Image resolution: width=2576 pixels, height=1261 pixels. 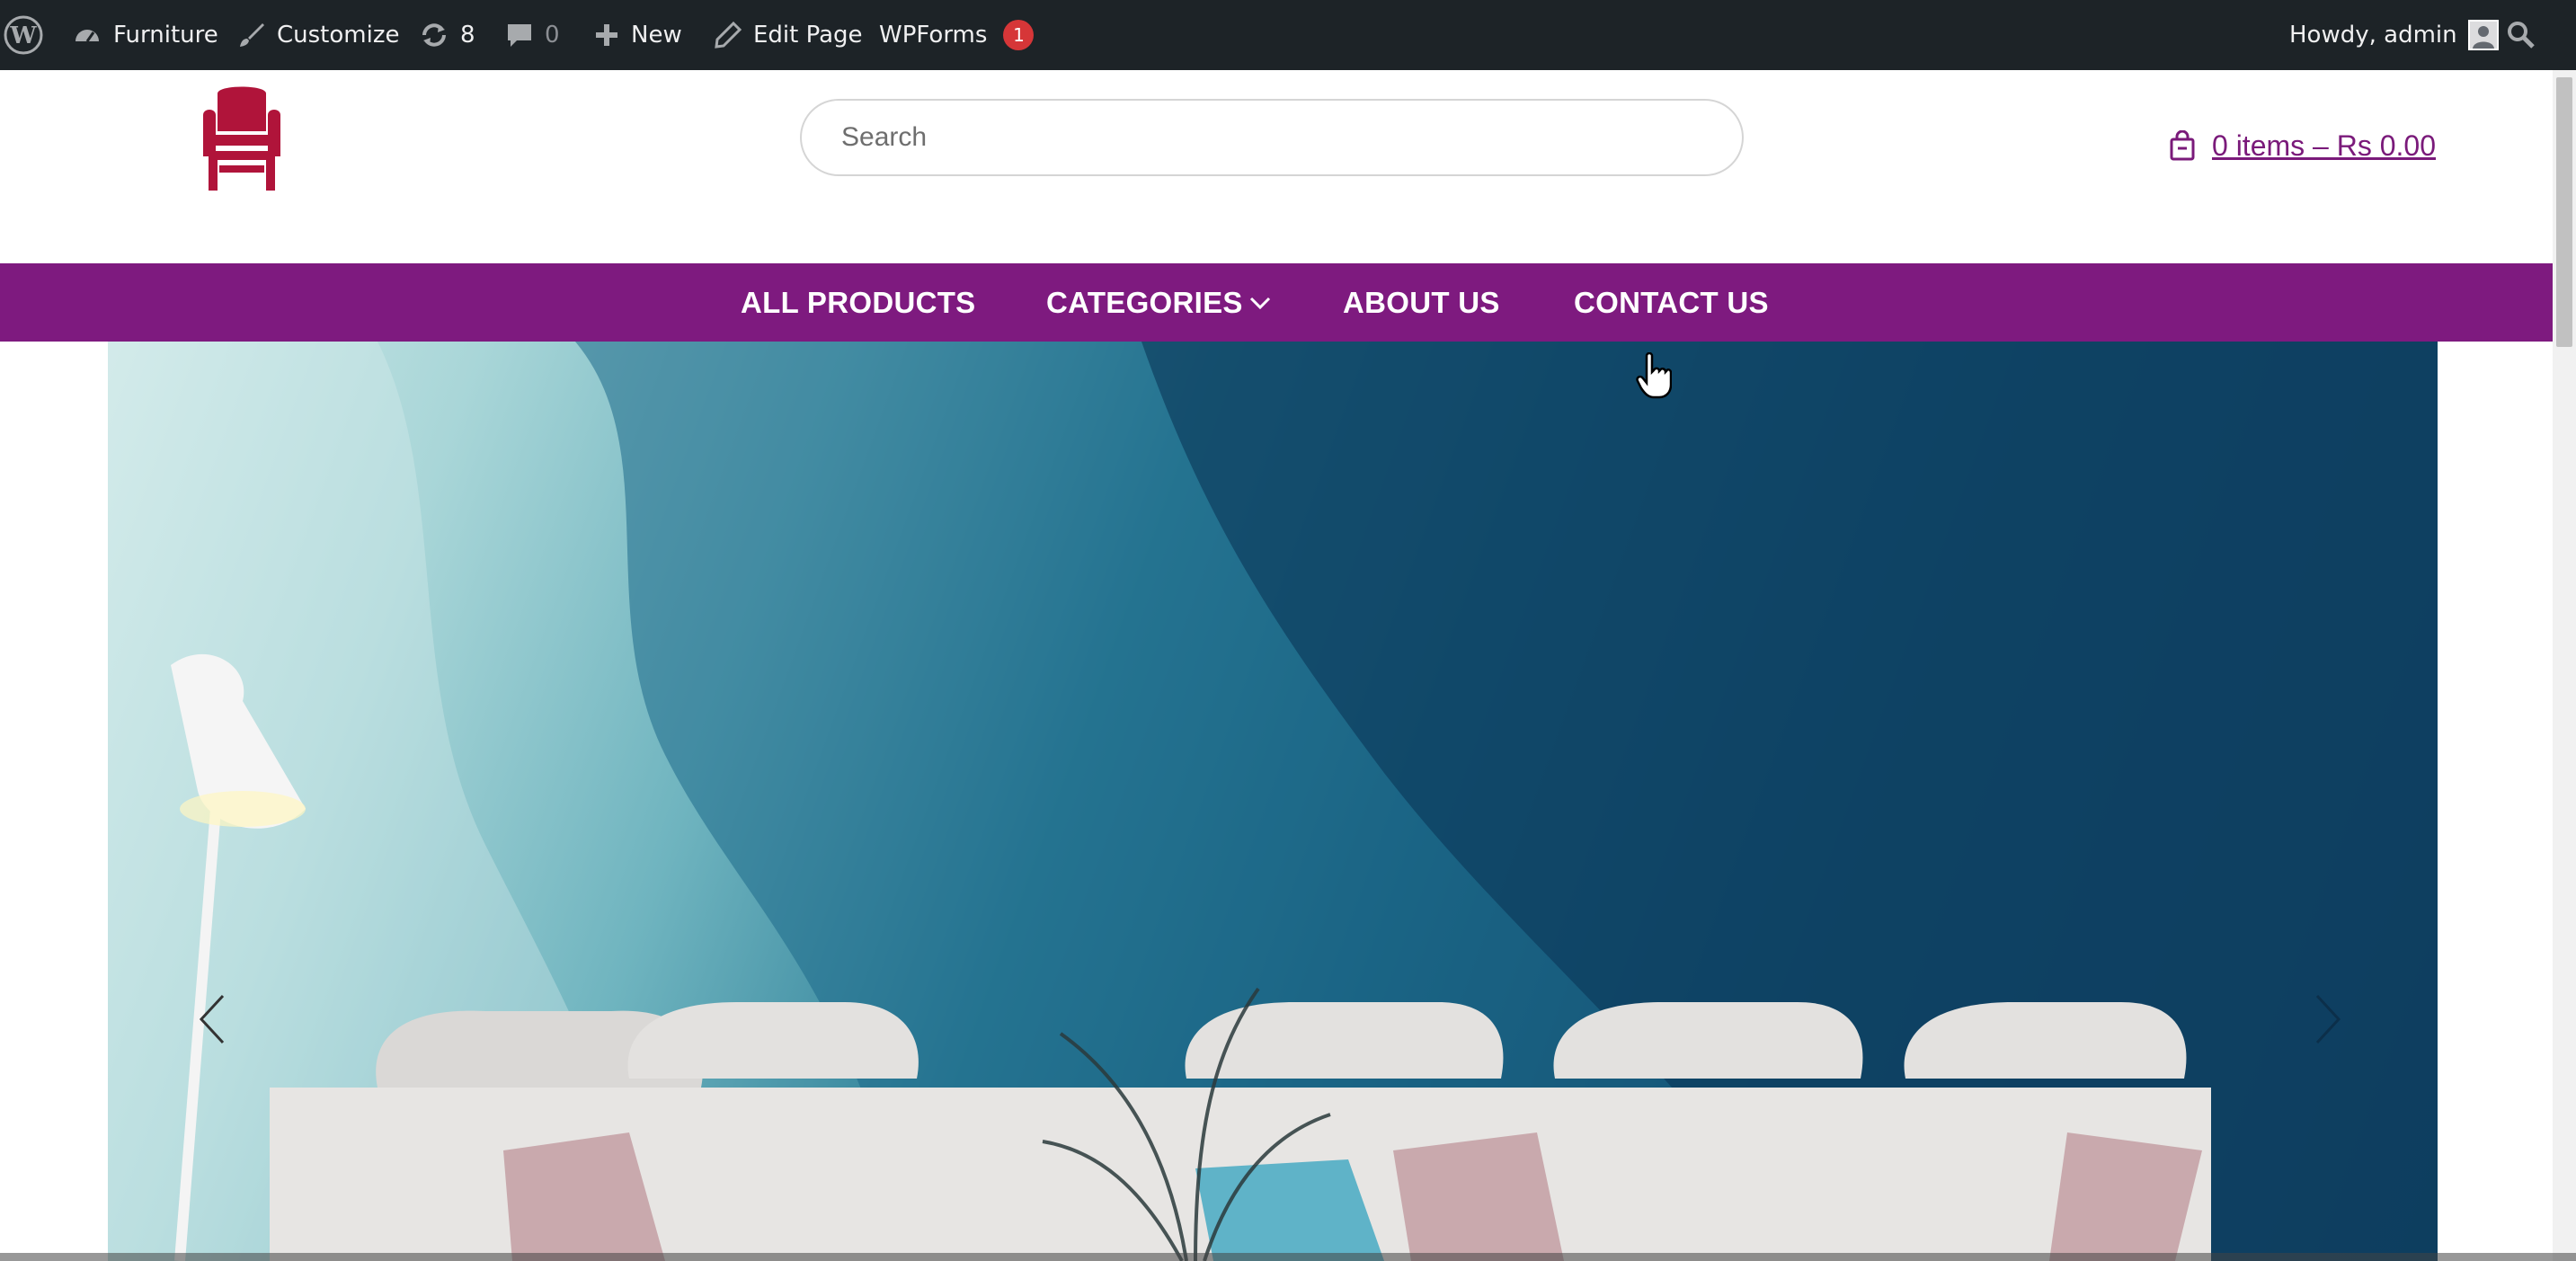 I want to click on edit-page-link: Edit Page, so click(x=788, y=35).